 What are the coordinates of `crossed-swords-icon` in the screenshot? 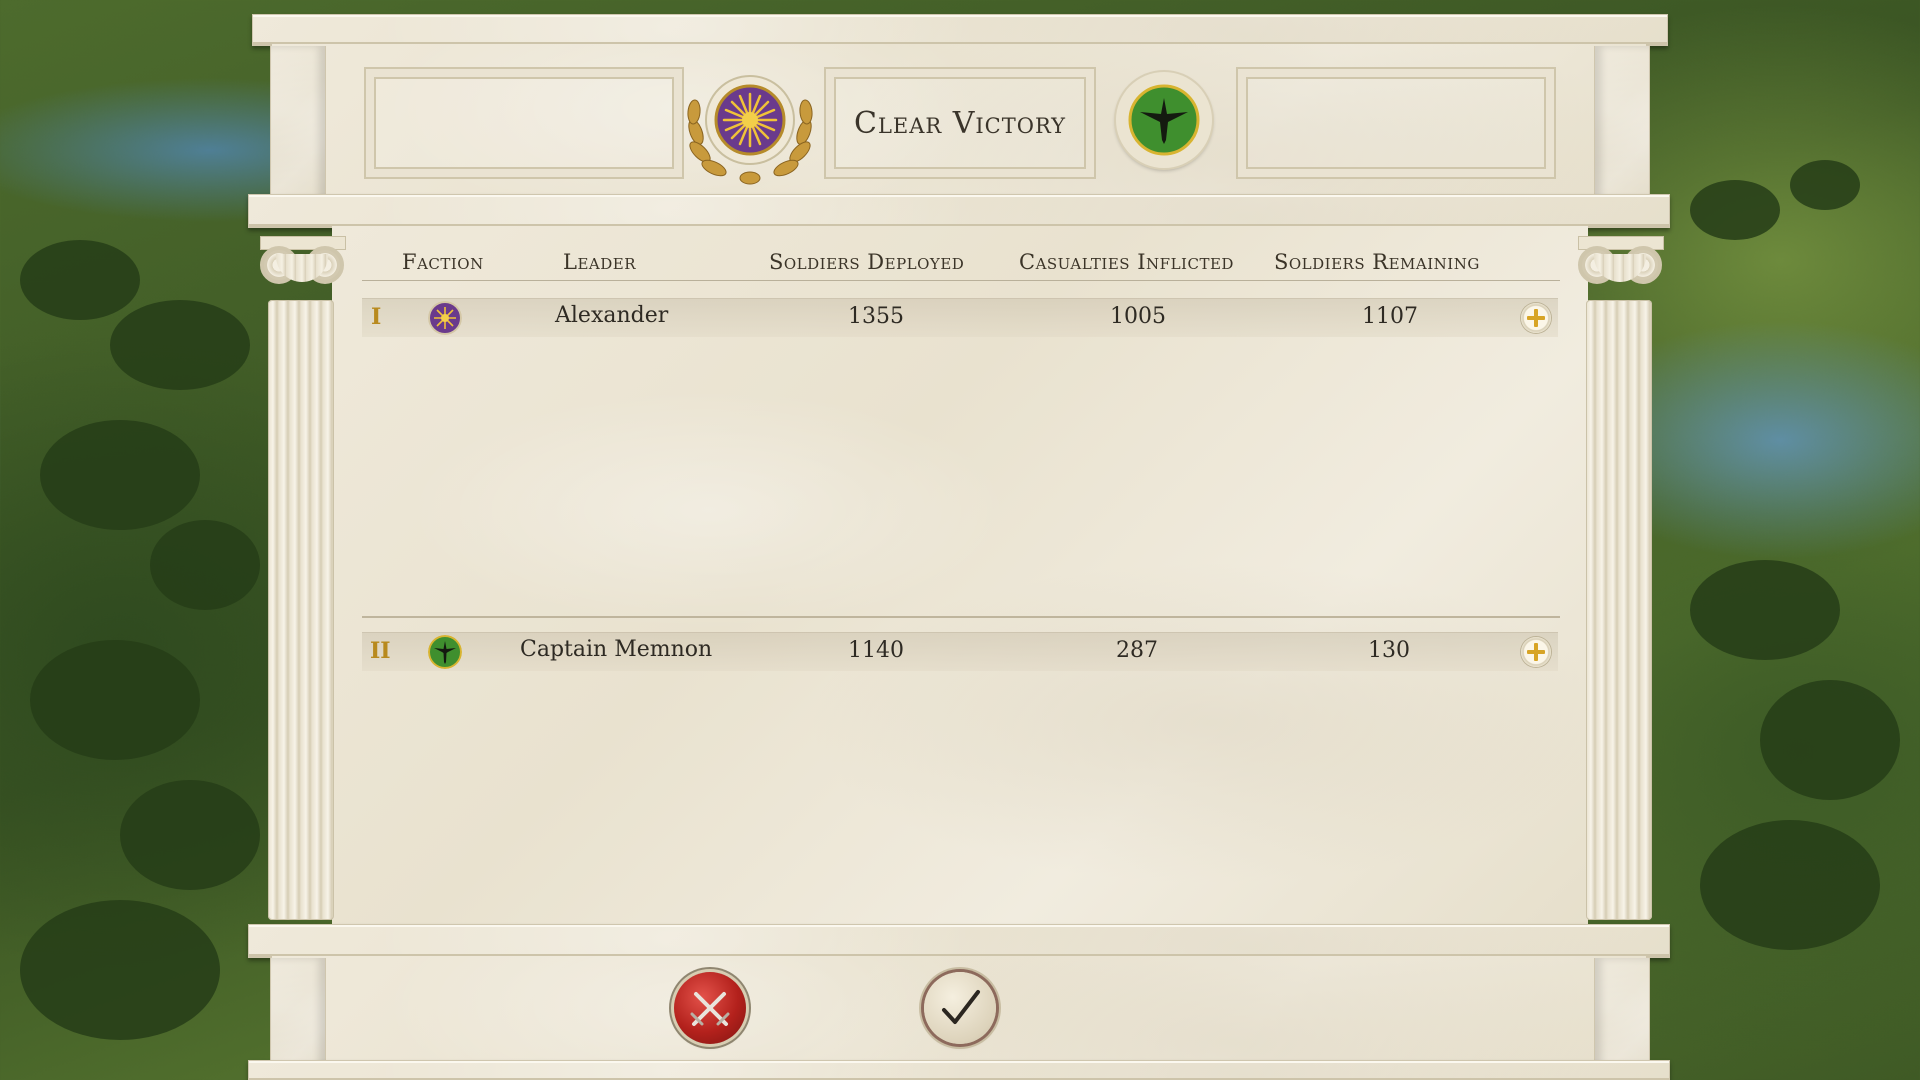 It's located at (710, 1009).